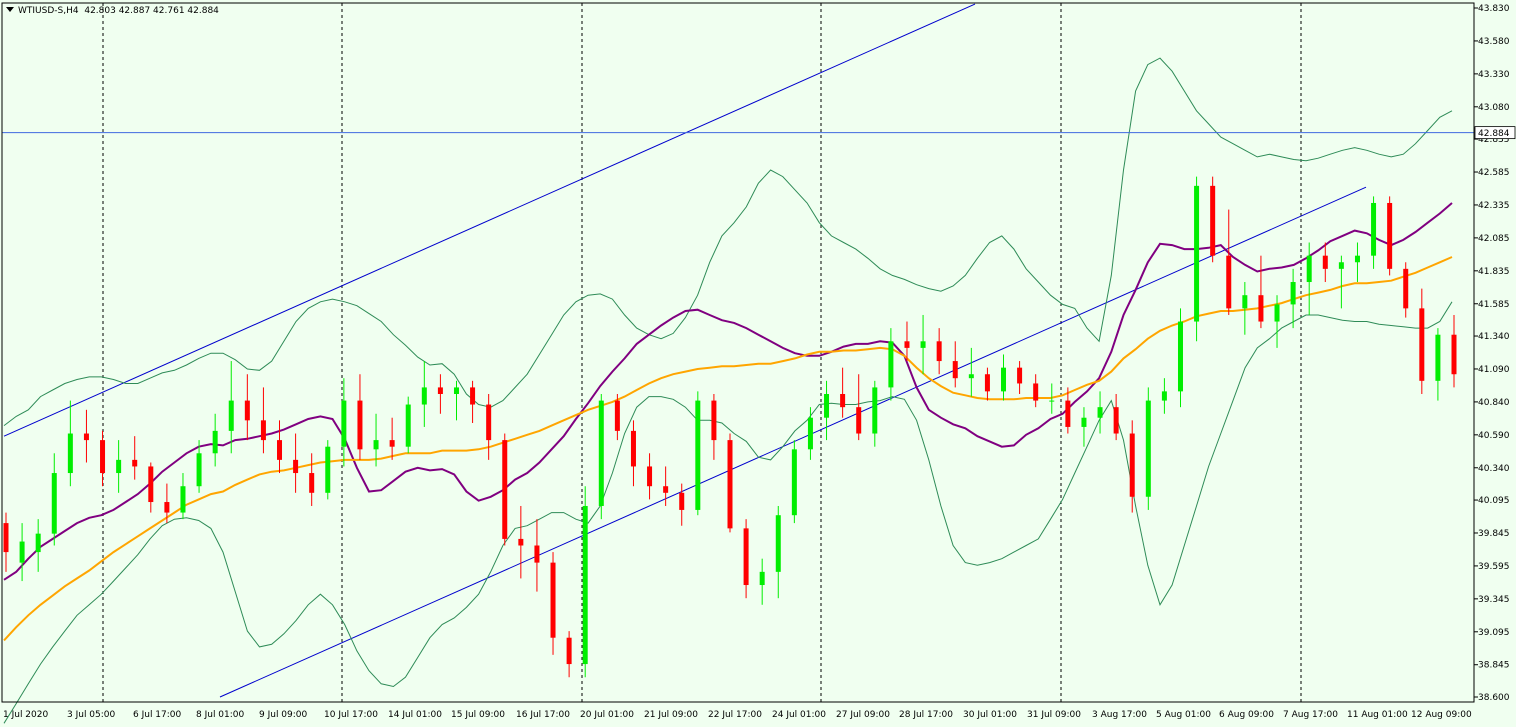  I want to click on y-tick-label: 39.345, so click(1494, 600).